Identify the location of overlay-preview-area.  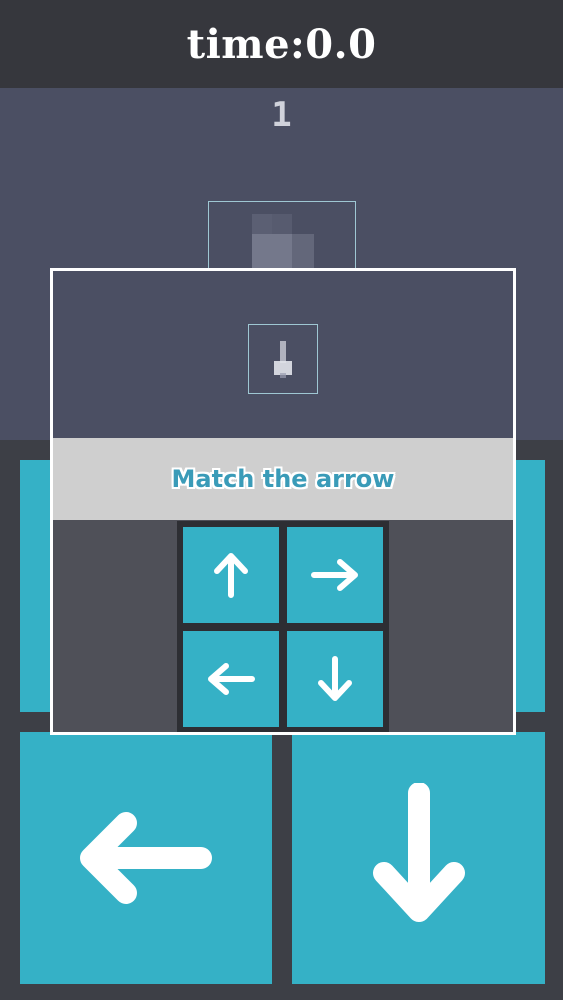
(283, 354).